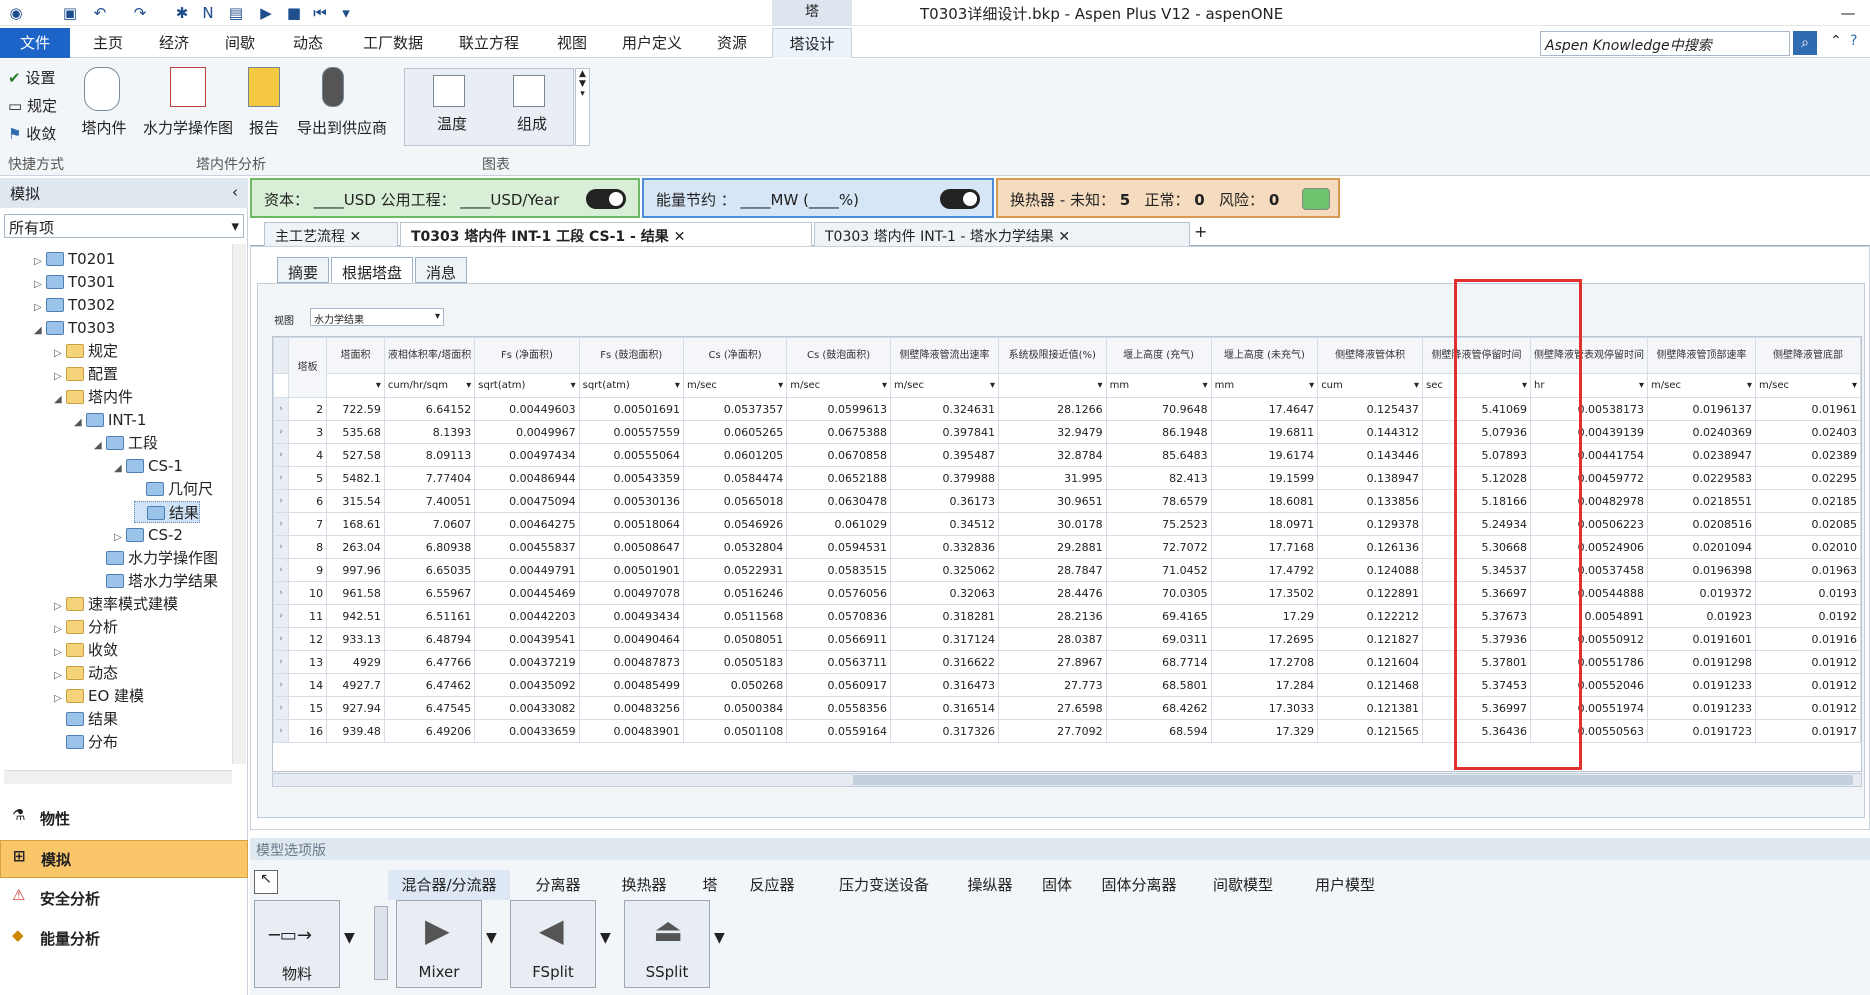 Image resolution: width=1870 pixels, height=995 pixels. What do you see at coordinates (1264, 355) in the screenshot?
I see `column-header: 堰上高度 (未充气)` at bounding box center [1264, 355].